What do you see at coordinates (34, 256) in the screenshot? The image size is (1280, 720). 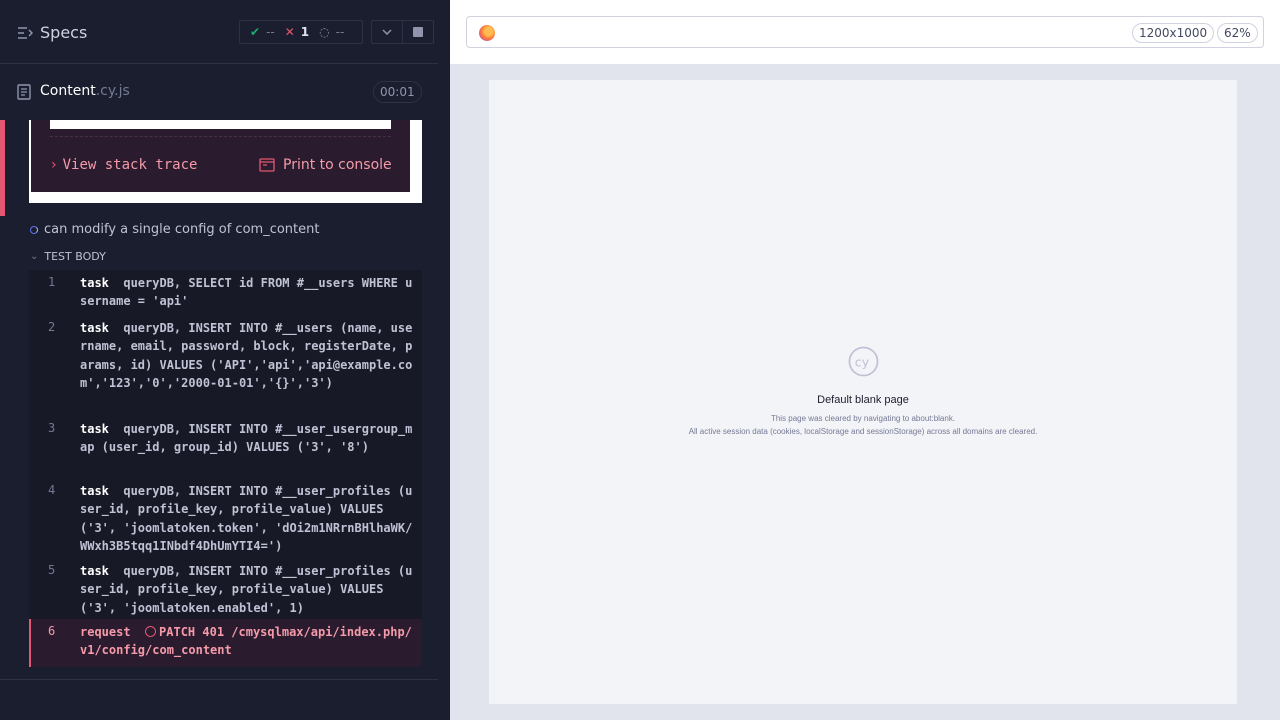 I see `chevron-down-icon: ⌄` at bounding box center [34, 256].